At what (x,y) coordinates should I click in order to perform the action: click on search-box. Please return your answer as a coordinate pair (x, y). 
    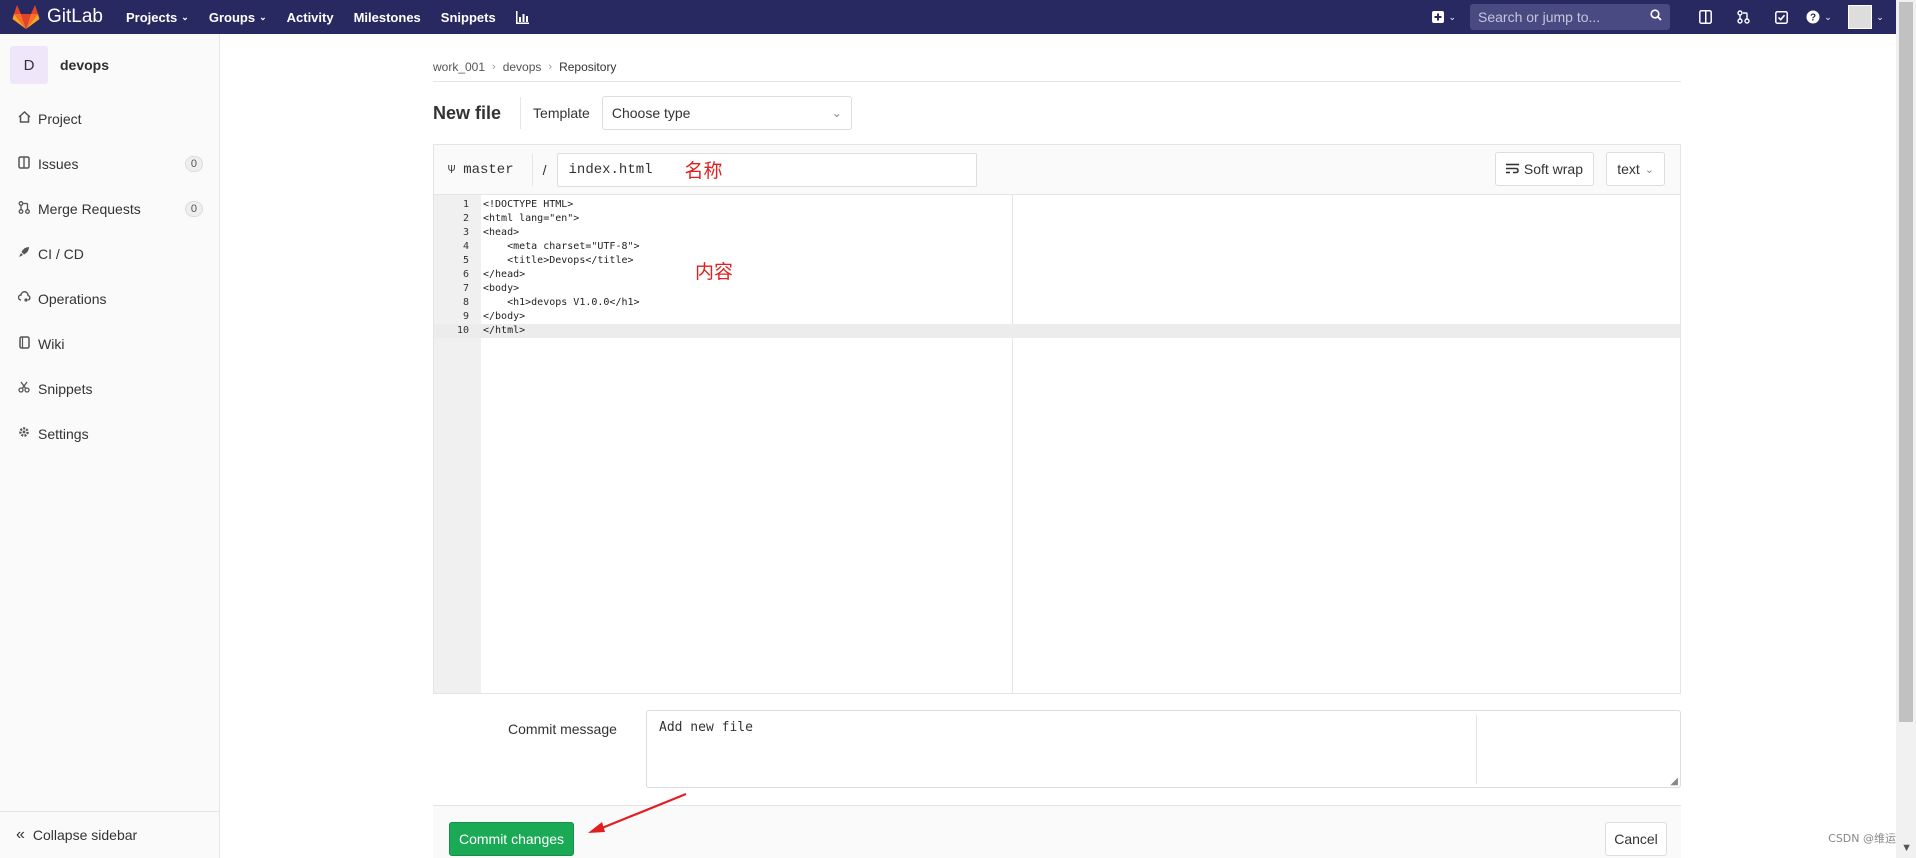
    Looking at the image, I should click on (1570, 17).